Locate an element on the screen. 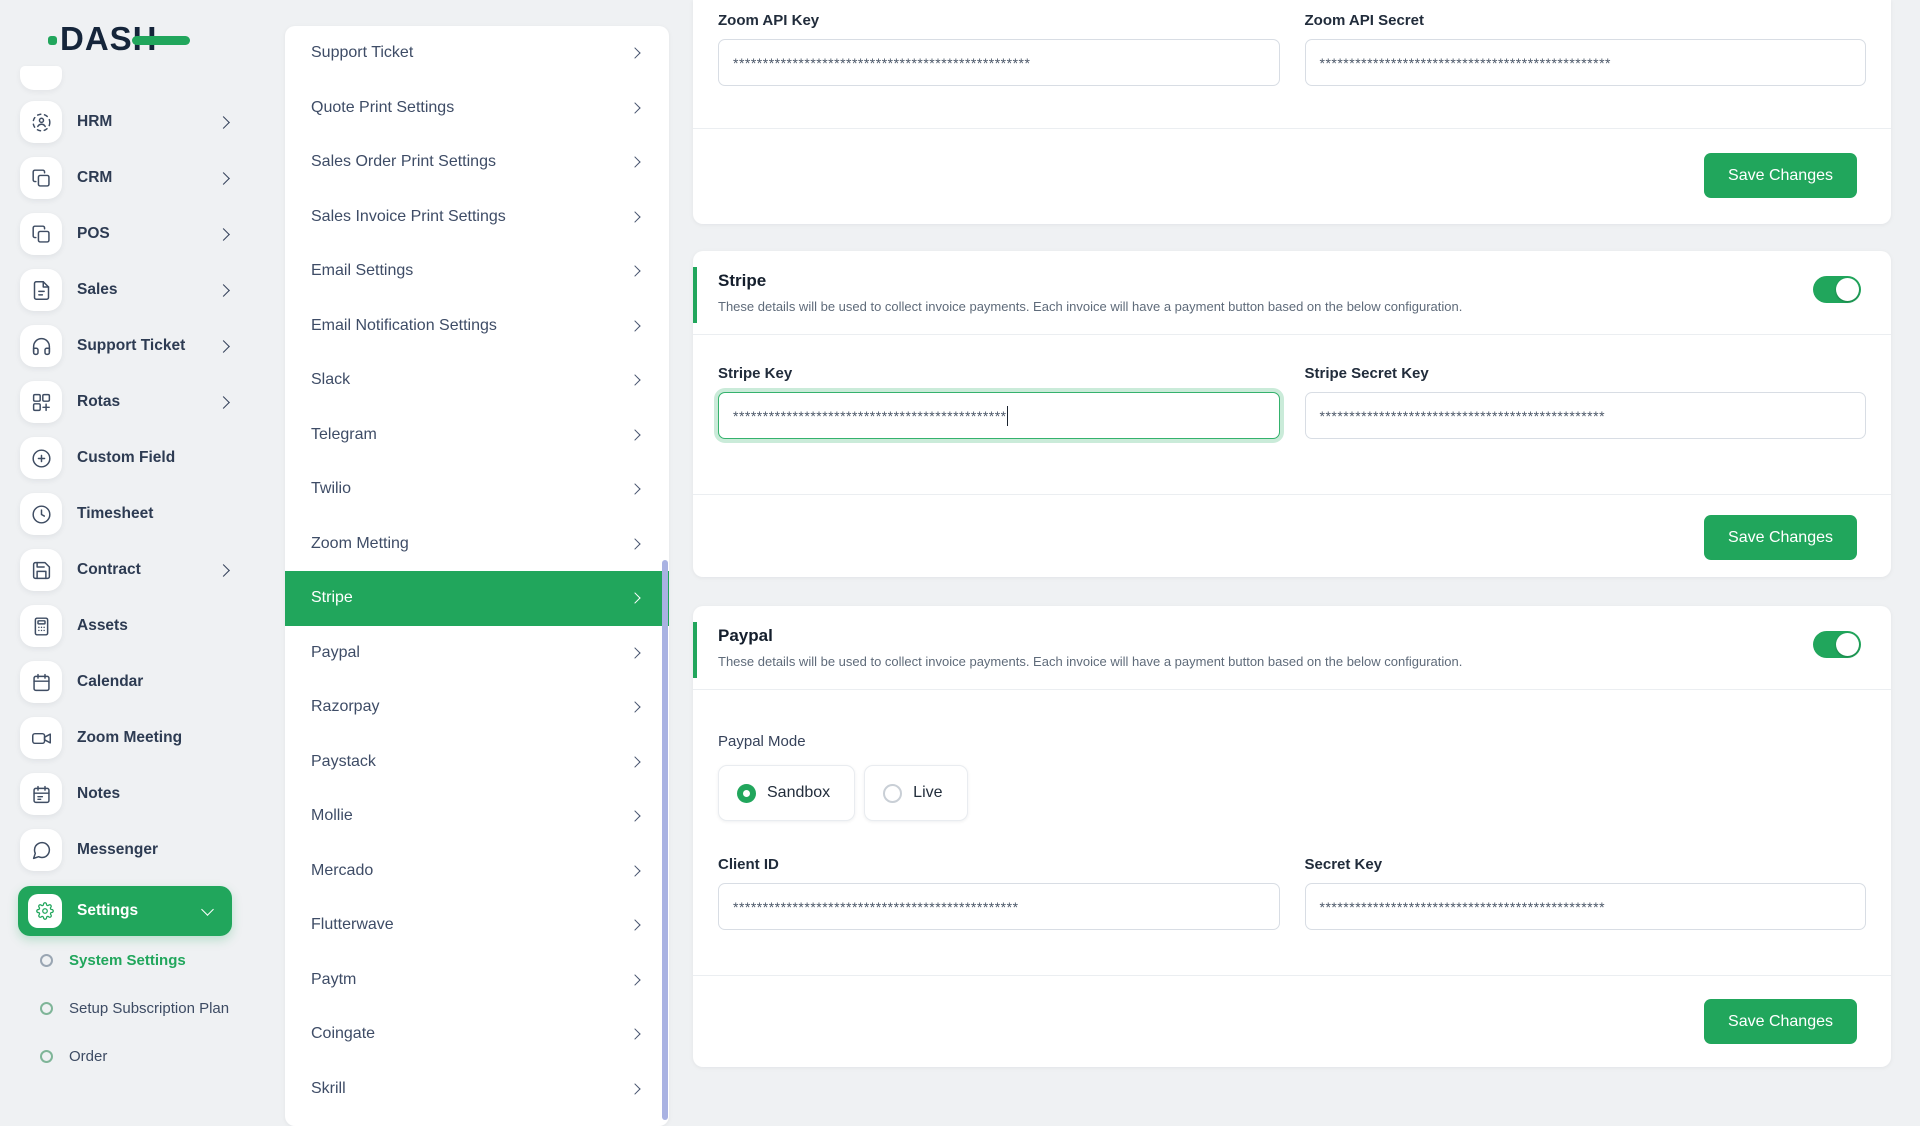  gear-icon is located at coordinates (45, 911).